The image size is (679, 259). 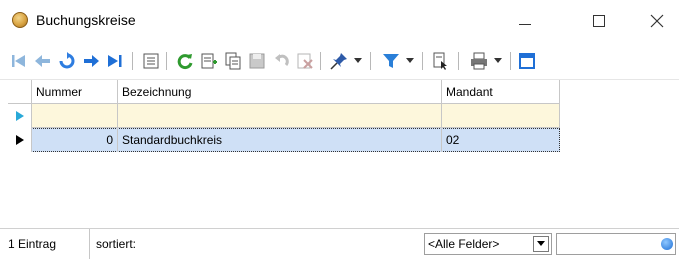 I want to click on close-button, so click(x=657, y=21).